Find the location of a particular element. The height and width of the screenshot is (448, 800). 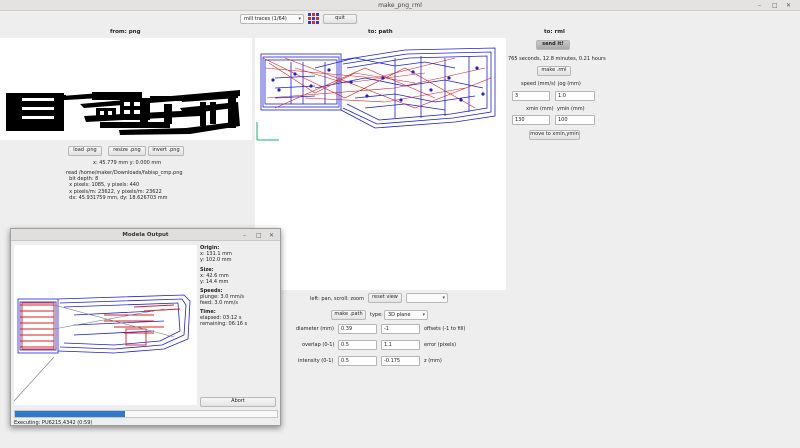

make-path-button: make .path is located at coordinates (348, 315).